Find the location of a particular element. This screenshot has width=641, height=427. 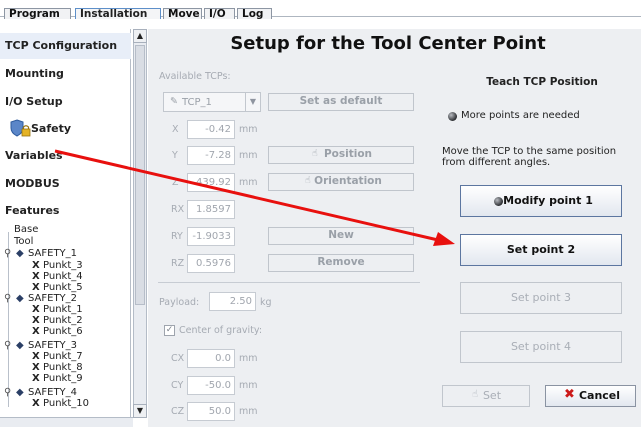

tree-item-punkt-4: Punkt_4 is located at coordinates (63, 276).